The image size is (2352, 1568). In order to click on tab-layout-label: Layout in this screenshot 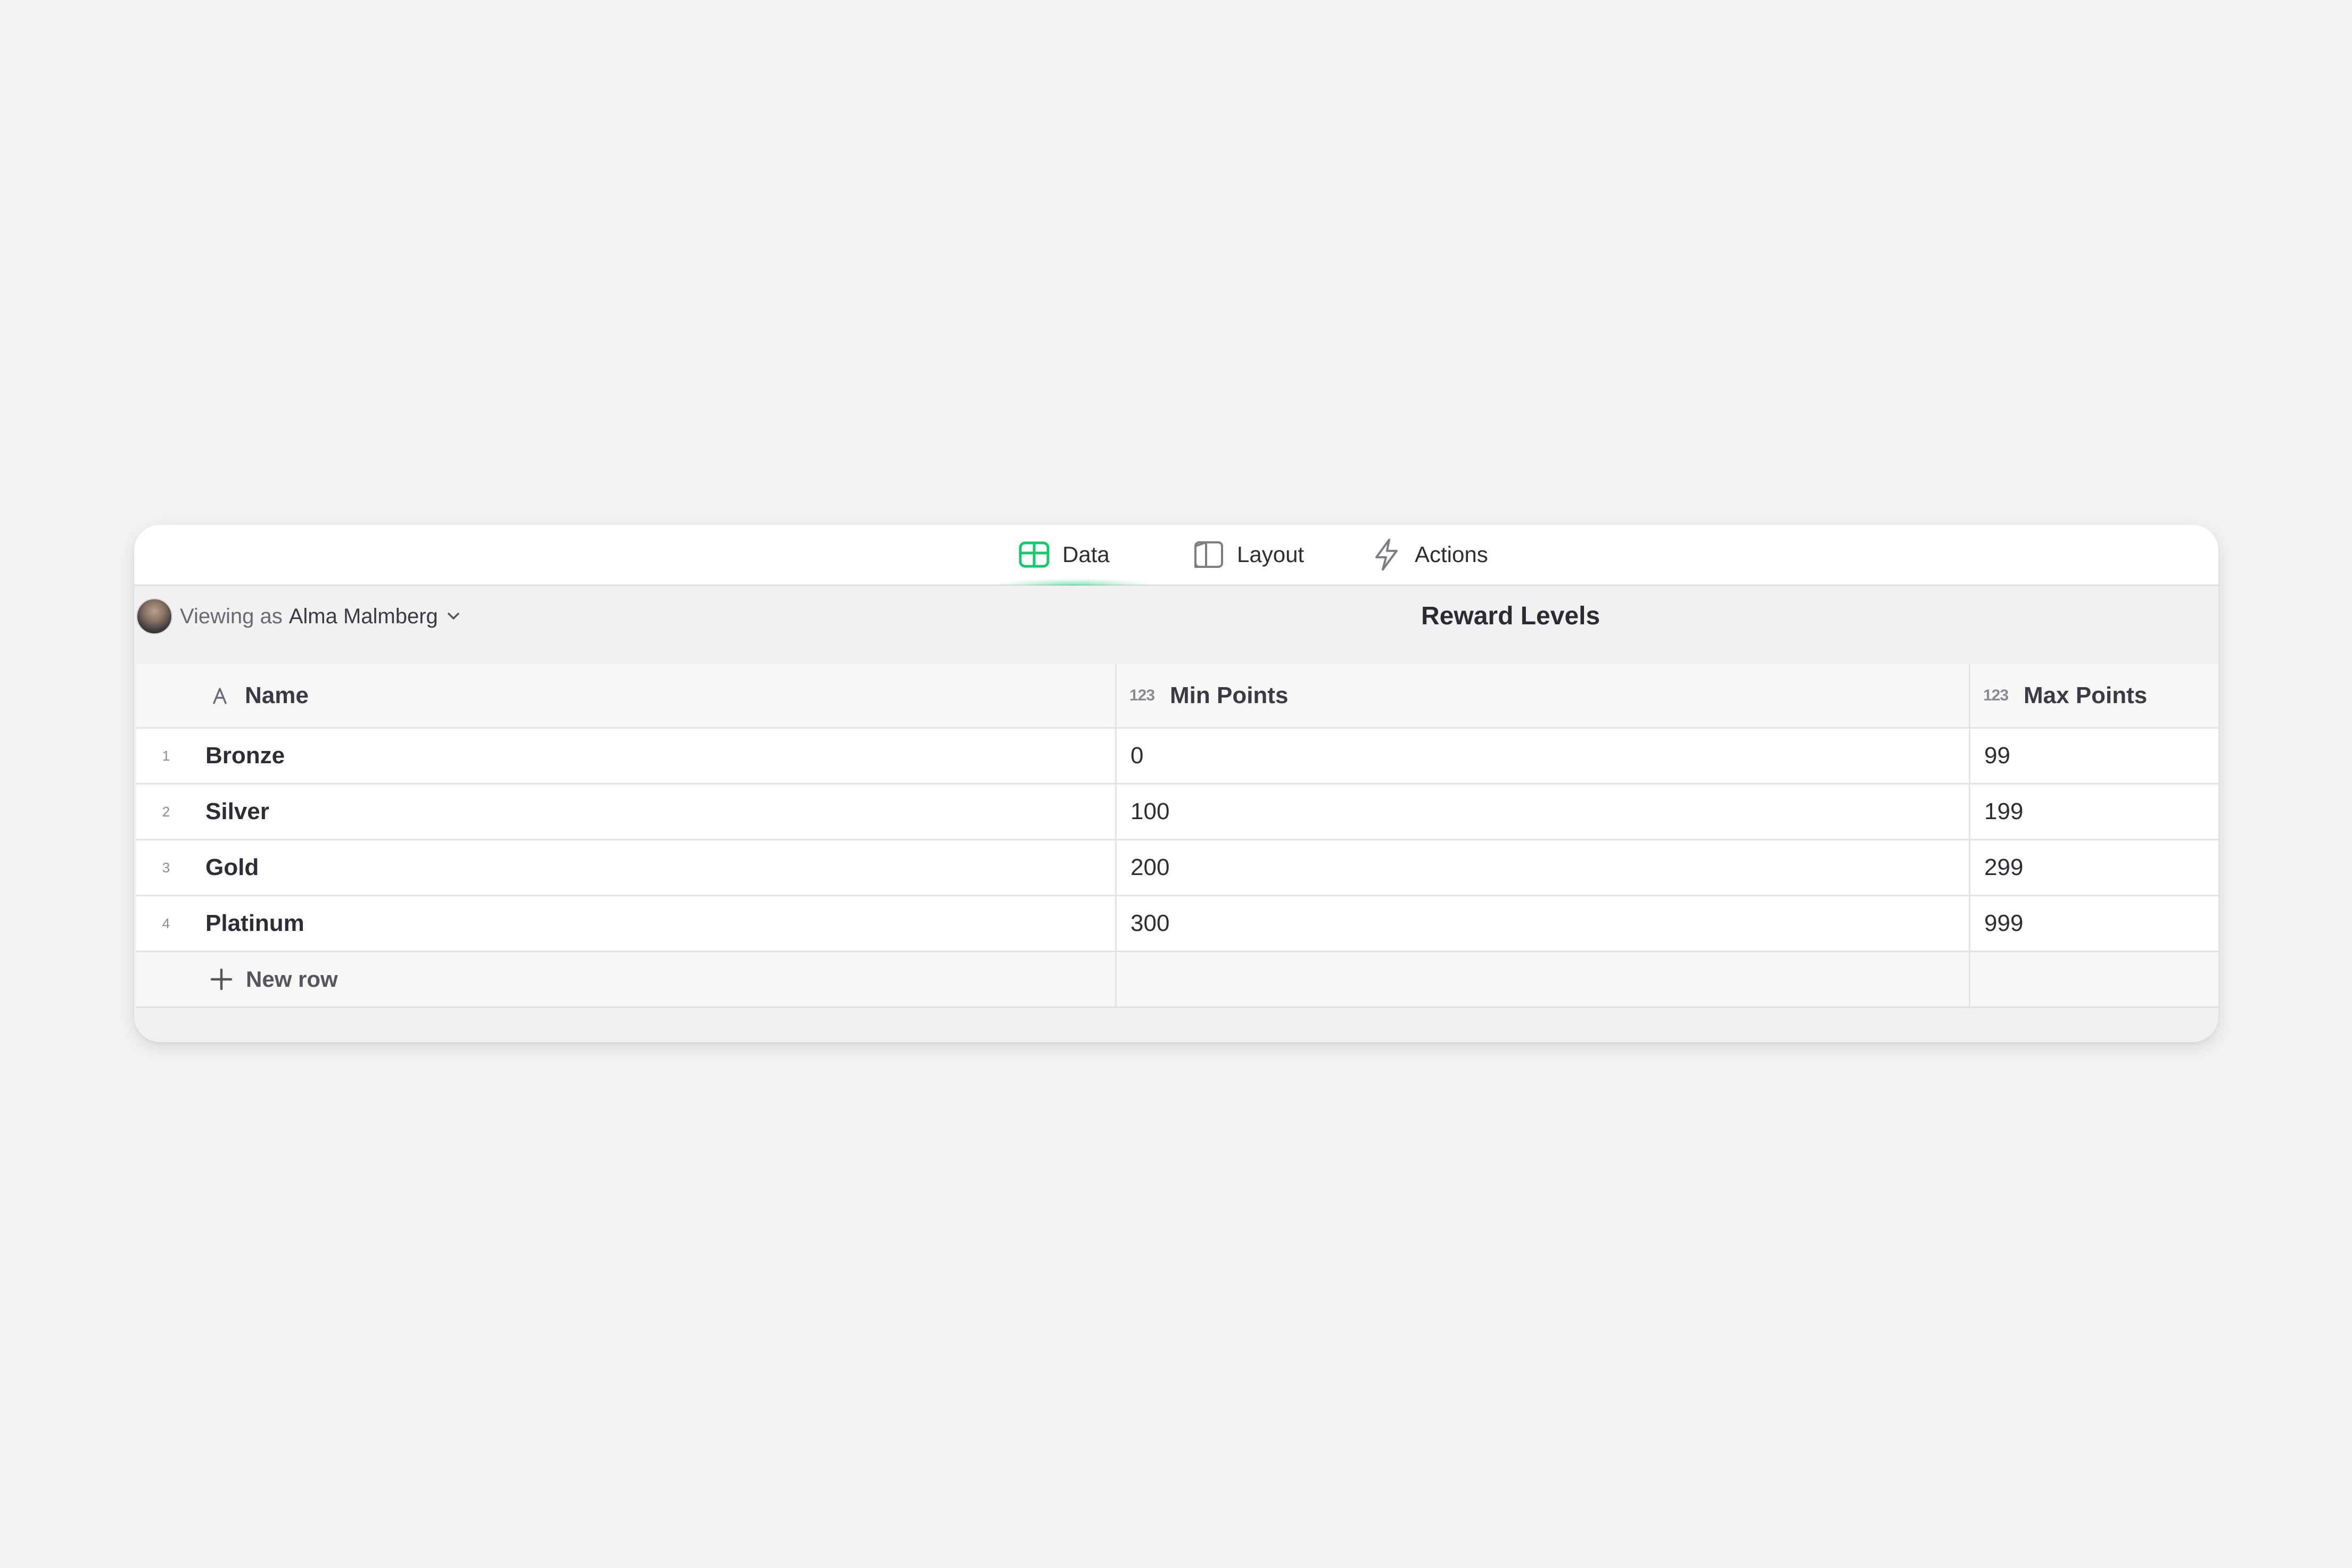, I will do `click(1271, 555)`.